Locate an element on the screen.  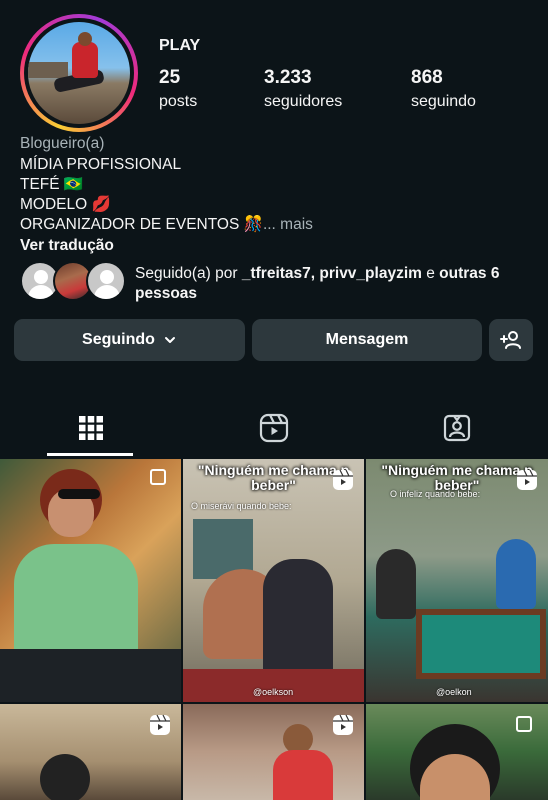
post-2-subtitle: O miserávi quando bebe: is located at coordinates (241, 506).